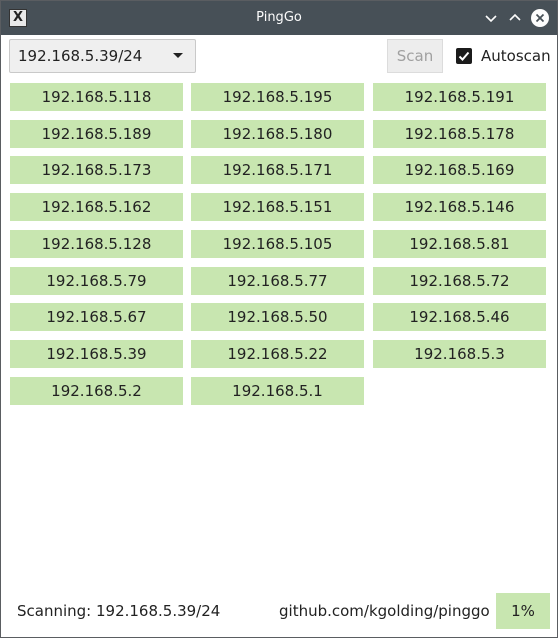  I want to click on host-cell: 192.168.5.50, so click(277, 317).